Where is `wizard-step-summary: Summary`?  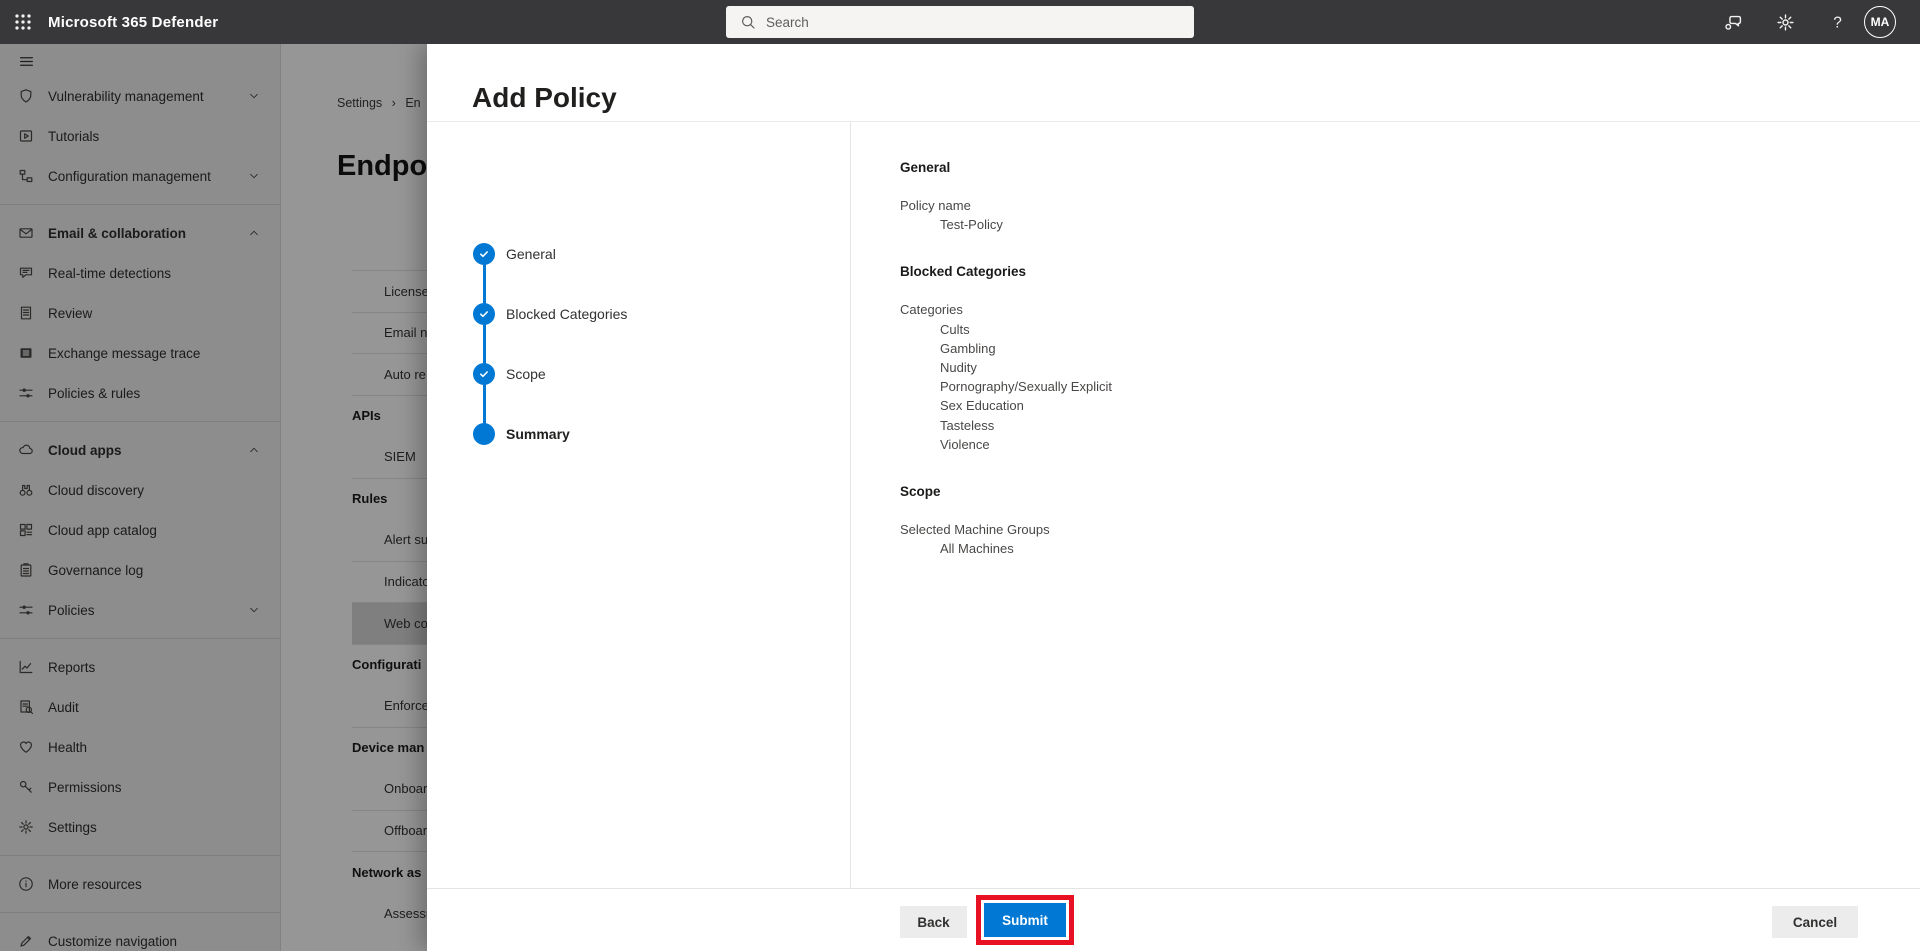
wizard-step-summary: Summary is located at coordinates (521, 434).